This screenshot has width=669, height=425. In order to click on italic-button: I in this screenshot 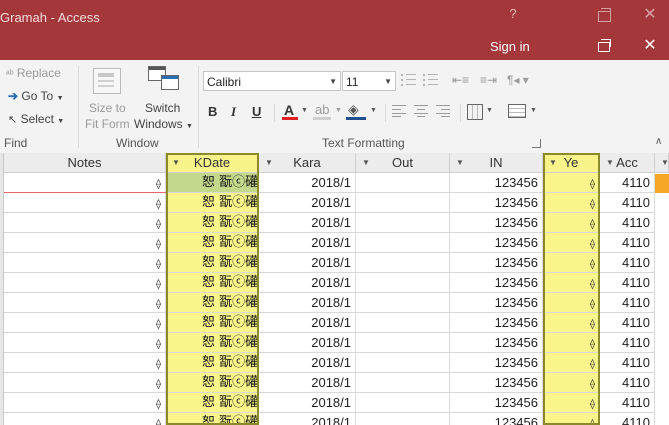, I will do `click(233, 112)`.